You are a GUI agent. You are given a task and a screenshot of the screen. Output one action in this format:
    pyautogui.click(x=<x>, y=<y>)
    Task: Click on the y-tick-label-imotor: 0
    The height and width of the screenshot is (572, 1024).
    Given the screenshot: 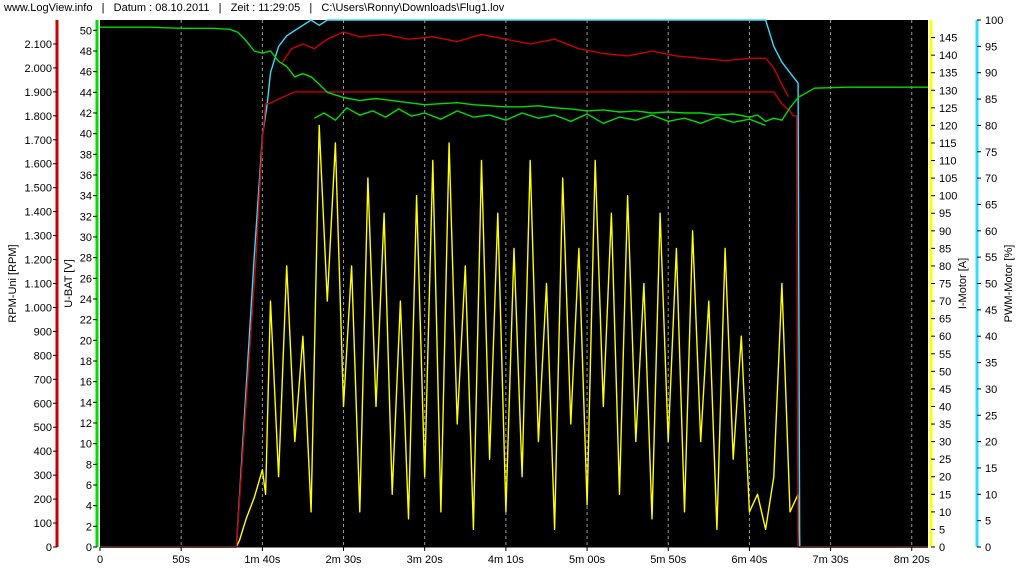 What is the action you would take?
    pyautogui.click(x=942, y=548)
    